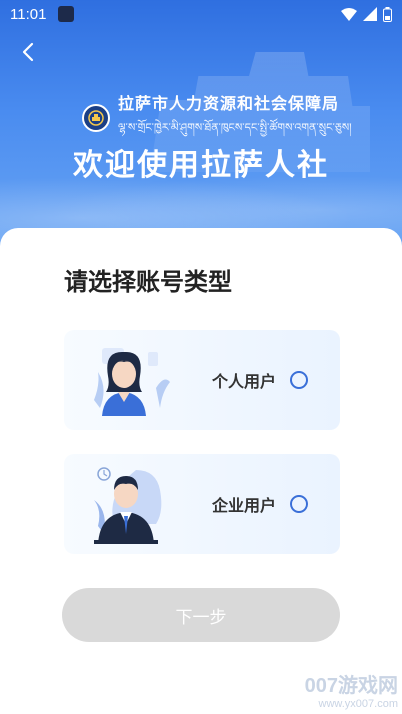 Image resolution: width=402 pixels, height=714 pixels. What do you see at coordinates (202, 504) in the screenshot?
I see `option-enterprise-user: 企业用户` at bounding box center [202, 504].